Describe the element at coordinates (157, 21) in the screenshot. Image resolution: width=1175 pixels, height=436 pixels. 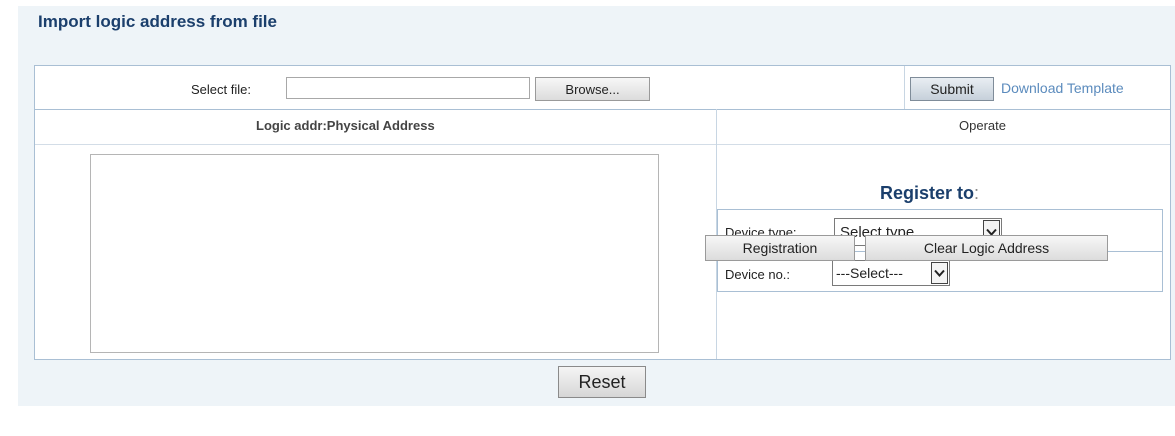
I see `page-title: Import logic address from file` at that location.